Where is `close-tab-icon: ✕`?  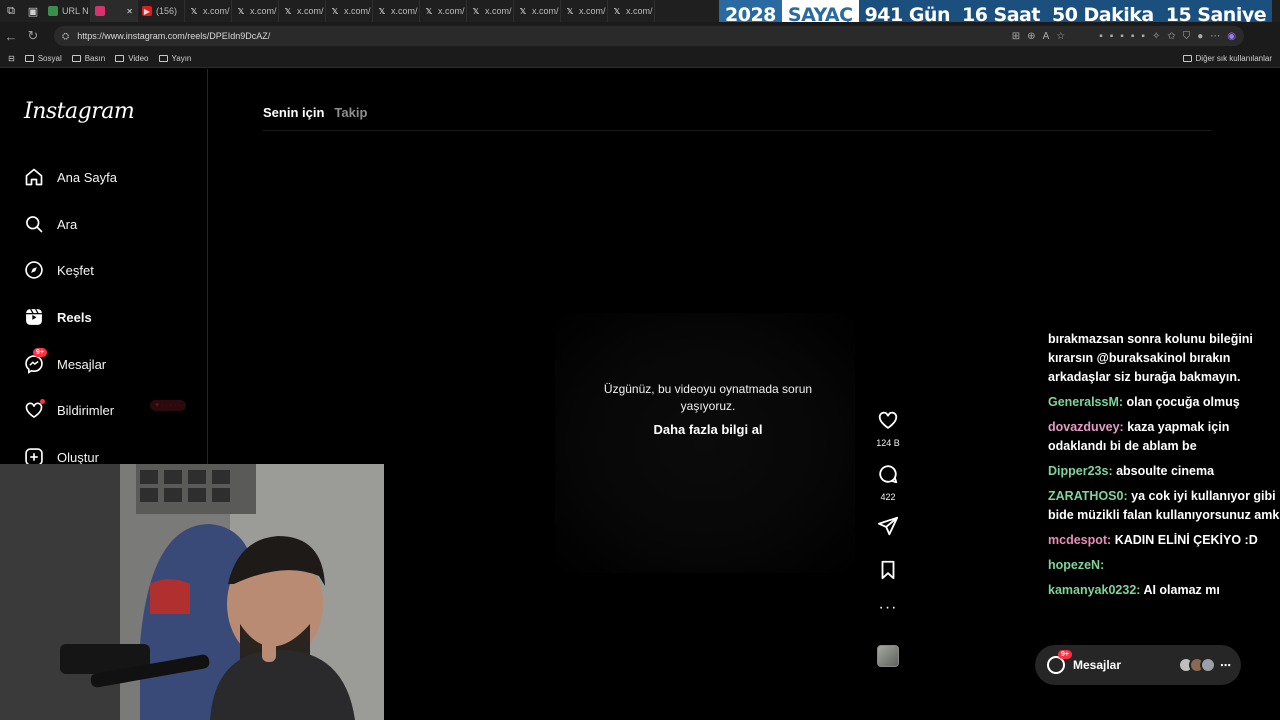
close-tab-icon: ✕ is located at coordinates (129, 11).